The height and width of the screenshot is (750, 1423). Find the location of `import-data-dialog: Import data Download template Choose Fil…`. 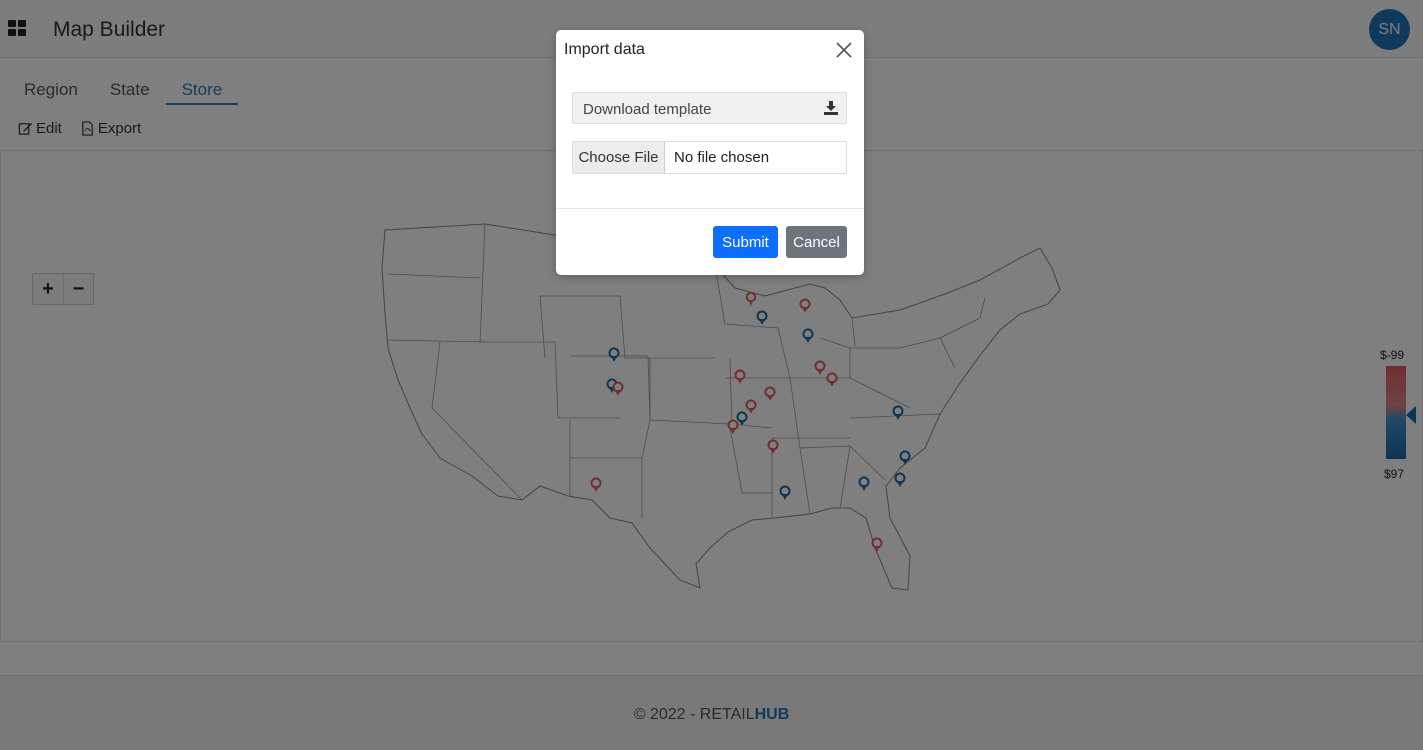

import-data-dialog: Import data Download template Choose Fil… is located at coordinates (710, 152).